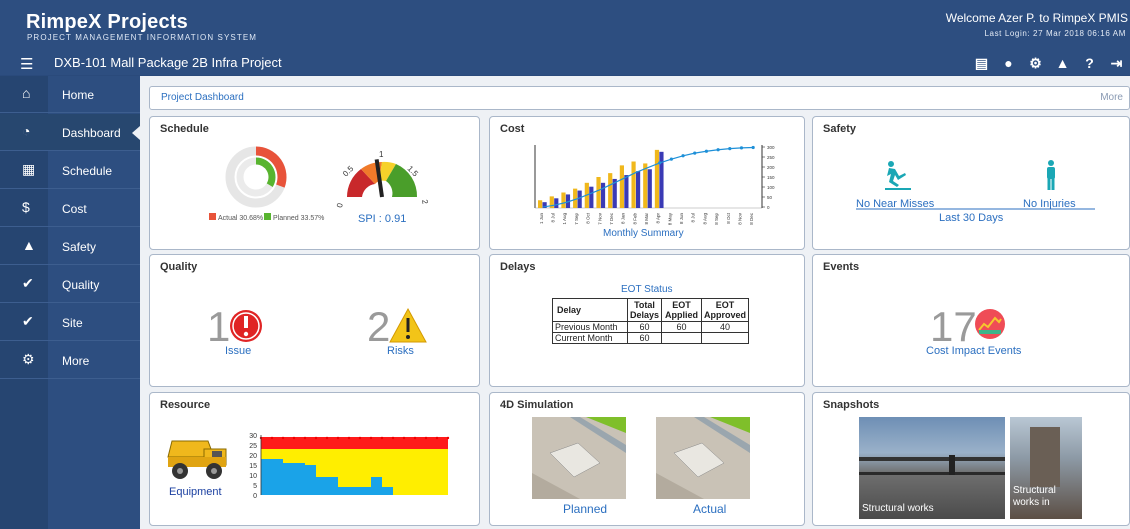 This screenshot has width=1130, height=529. Describe the element at coordinates (990, 324) in the screenshot. I see `cost-impact-icon` at that location.